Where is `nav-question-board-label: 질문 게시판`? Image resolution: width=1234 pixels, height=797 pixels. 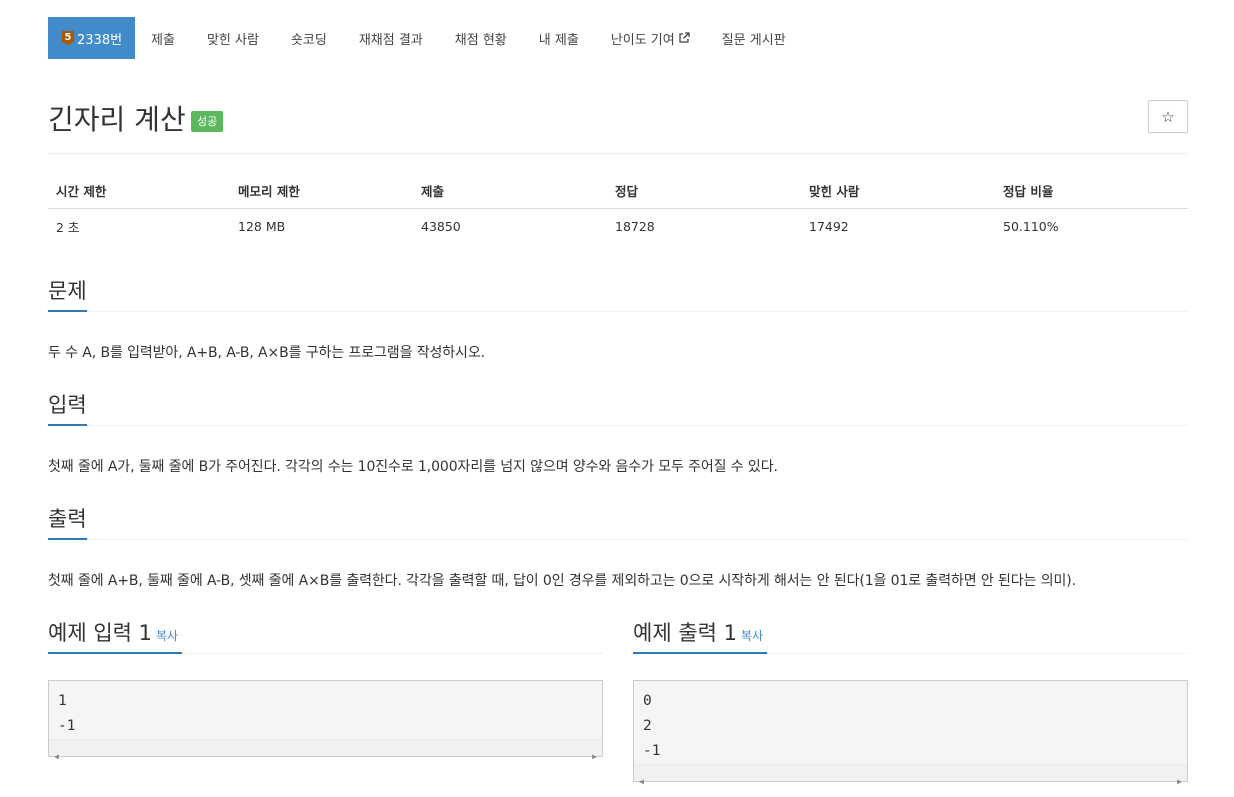
nav-question-board-label: 질문 게시판 is located at coordinates (753, 40).